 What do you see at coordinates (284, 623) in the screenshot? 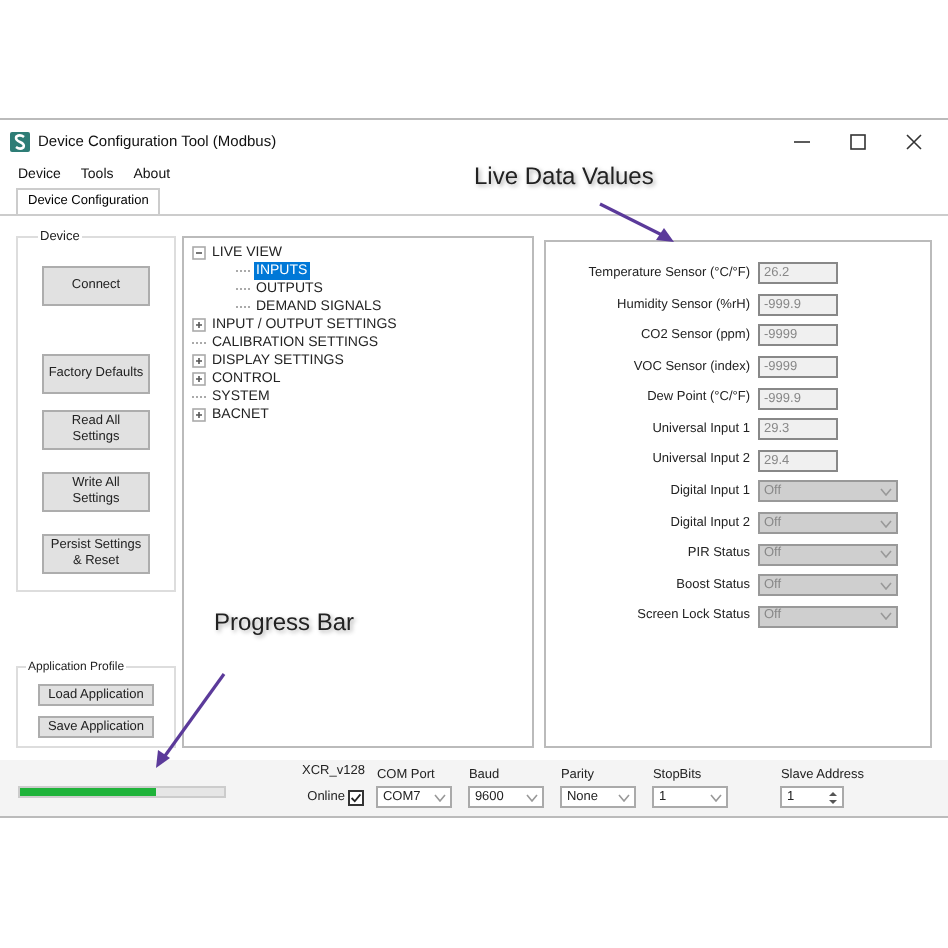
I see `annotation-label: Progress Bar` at bounding box center [284, 623].